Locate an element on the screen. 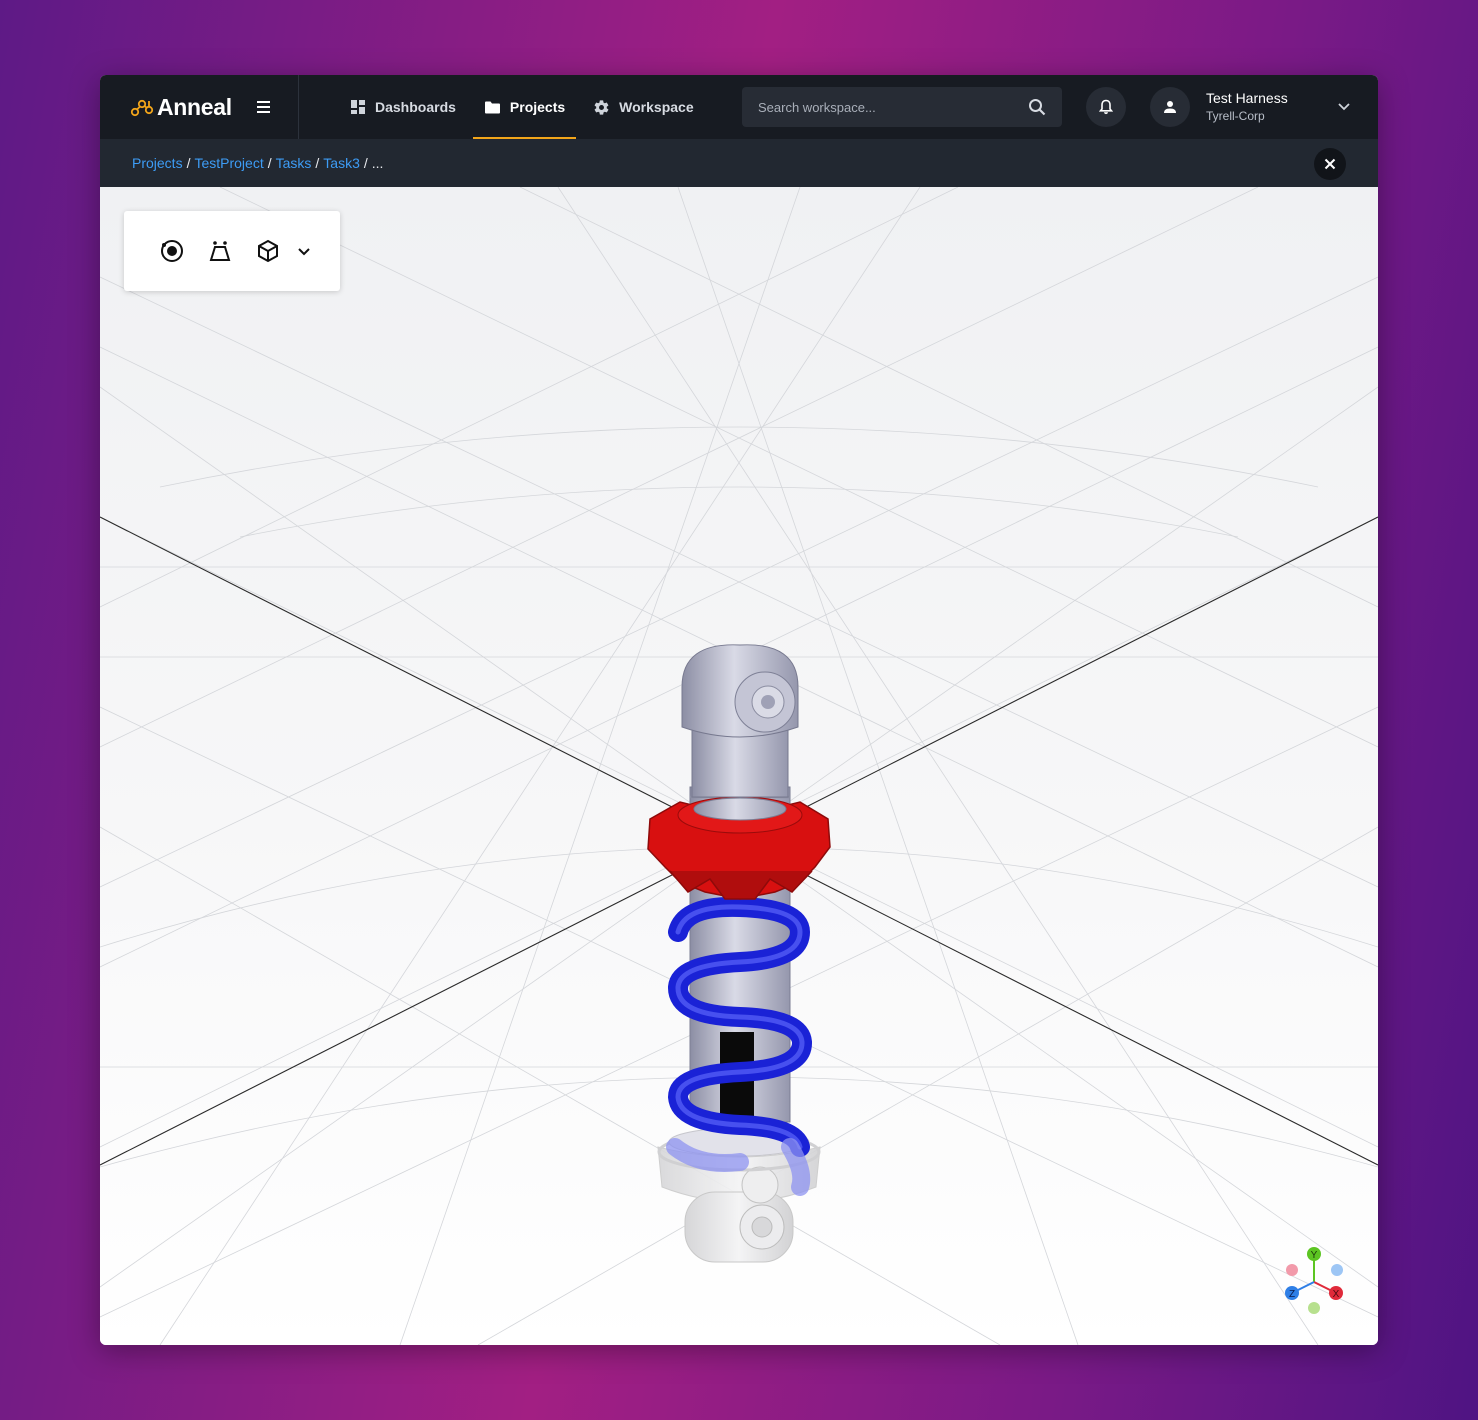  brand: Anneal is located at coordinates (199, 107).